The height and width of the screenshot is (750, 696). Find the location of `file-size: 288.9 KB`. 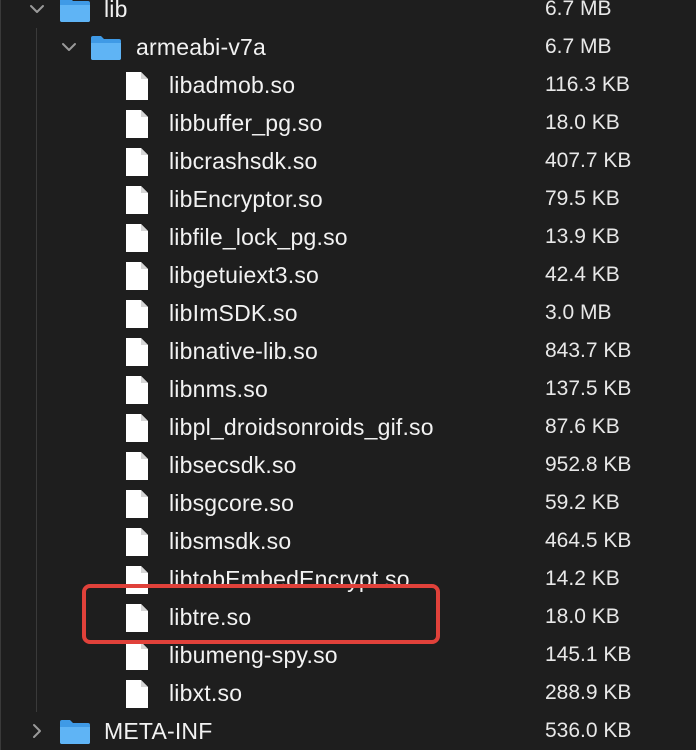

file-size: 288.9 KB is located at coordinates (588, 692).